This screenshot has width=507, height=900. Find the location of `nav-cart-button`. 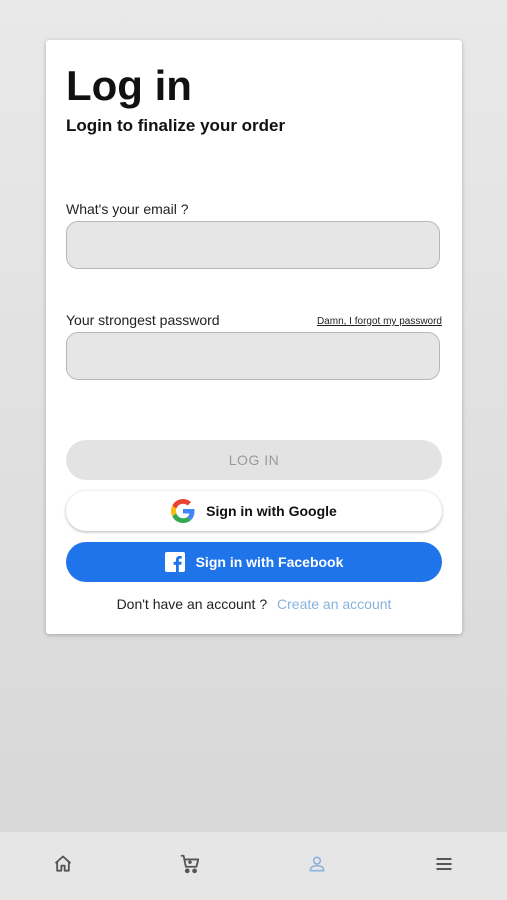

nav-cart-button is located at coordinates (190, 866).